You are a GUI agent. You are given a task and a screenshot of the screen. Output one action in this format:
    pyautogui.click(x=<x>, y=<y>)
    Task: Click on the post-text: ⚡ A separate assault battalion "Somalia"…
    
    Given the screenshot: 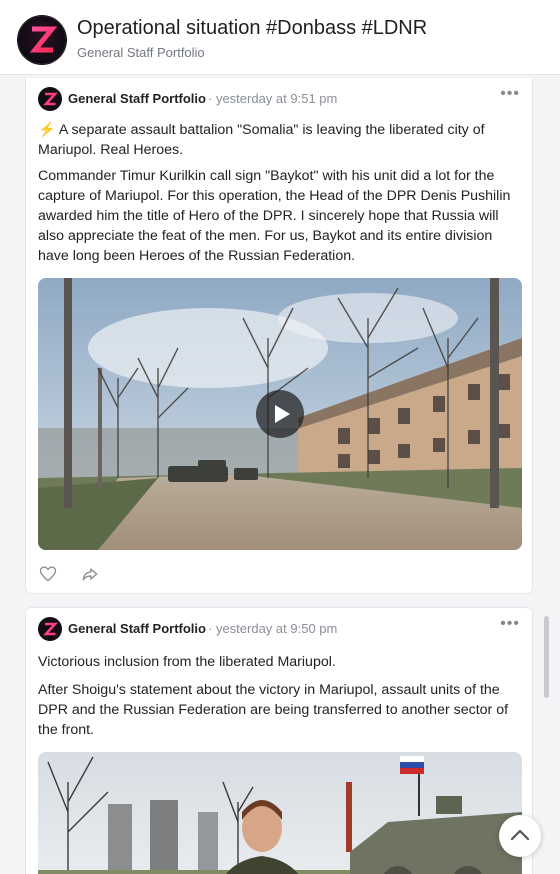 What is the action you would take?
    pyautogui.click(x=281, y=140)
    